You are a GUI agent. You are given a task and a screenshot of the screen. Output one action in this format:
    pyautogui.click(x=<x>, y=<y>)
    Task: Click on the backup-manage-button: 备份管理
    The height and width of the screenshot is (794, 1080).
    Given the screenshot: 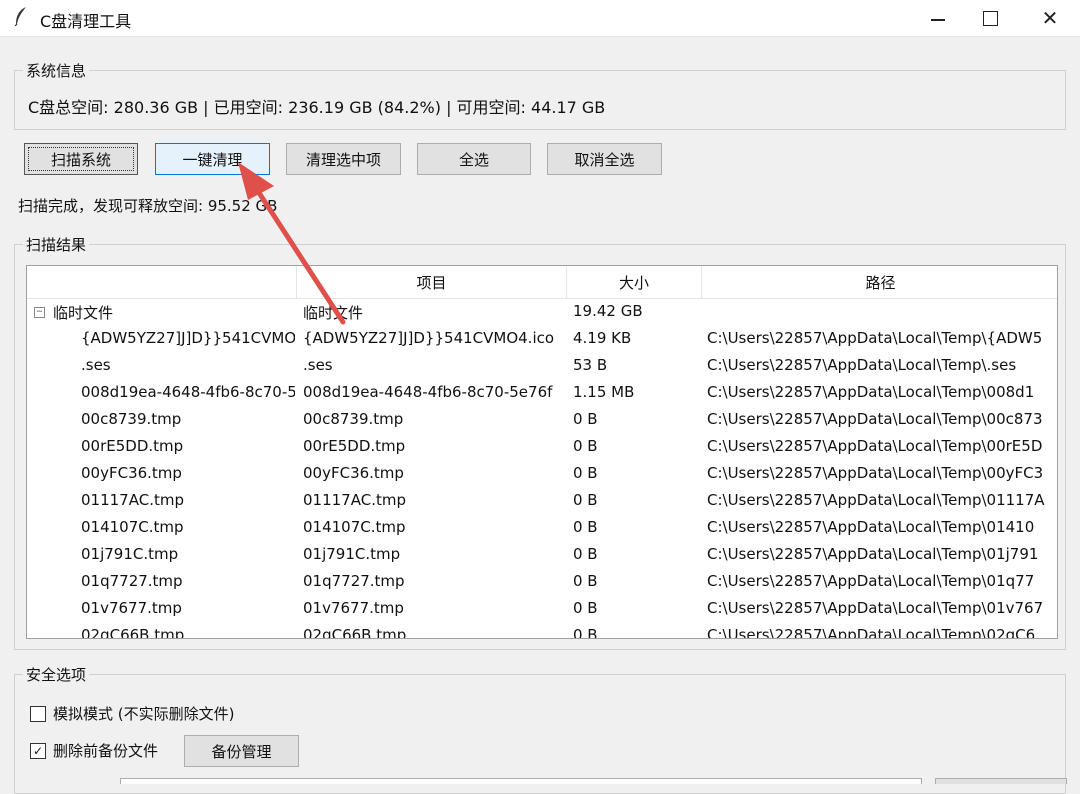 What is the action you would take?
    pyautogui.click(x=241, y=751)
    